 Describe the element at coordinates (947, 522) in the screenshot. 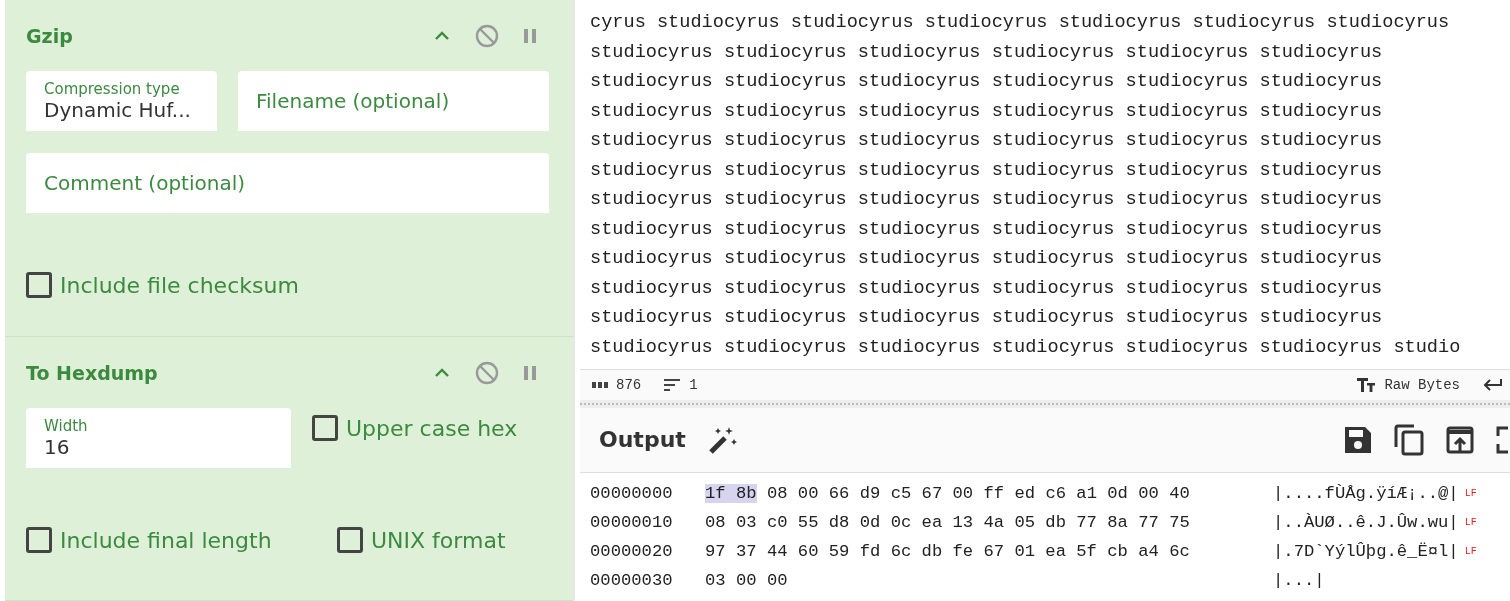

I see `hex-bytes: 08 03 c0 55 d8 0d 0c ea 13 4a 05 db 77 8a 77 75` at that location.